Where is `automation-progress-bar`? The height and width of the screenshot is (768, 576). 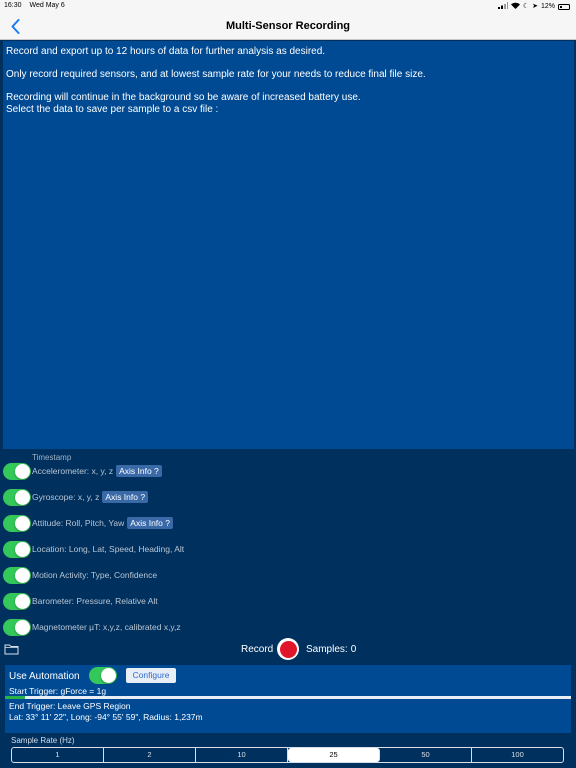
automation-progress-bar is located at coordinates (288, 697).